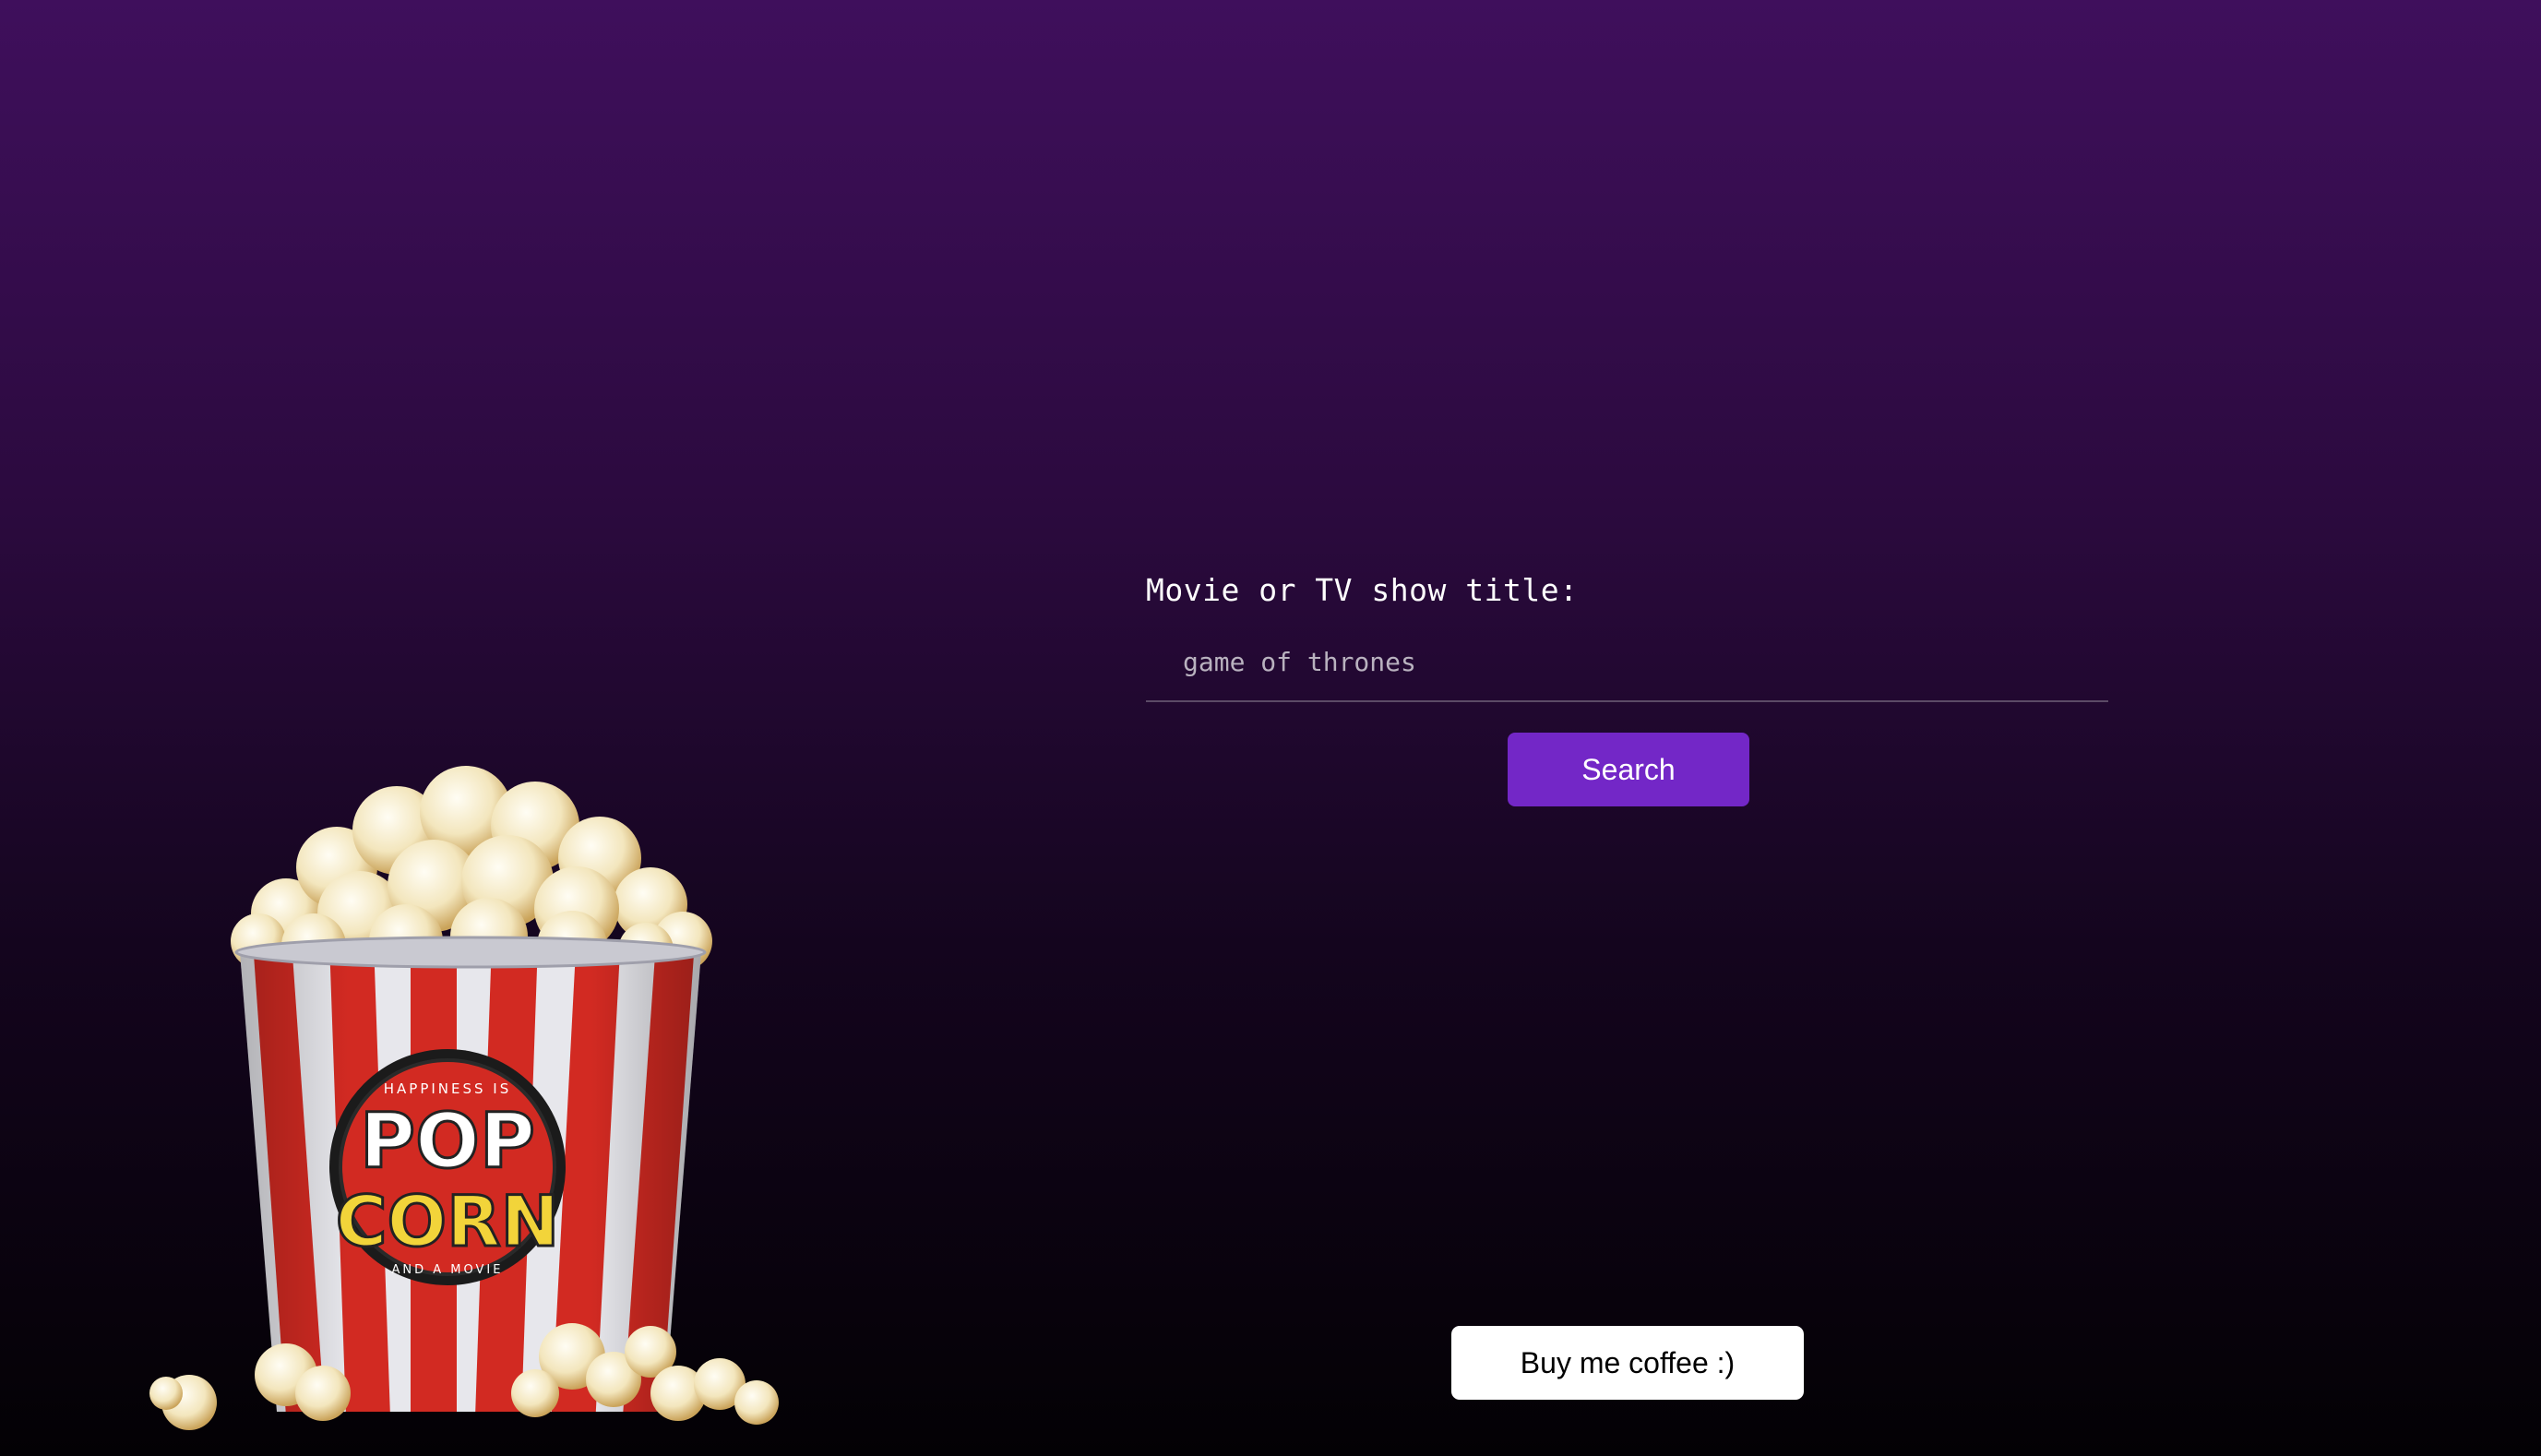 This screenshot has width=2541, height=1456. What do you see at coordinates (1628, 1363) in the screenshot?
I see `buy-me-coffee-button: Buy me coffee :)` at bounding box center [1628, 1363].